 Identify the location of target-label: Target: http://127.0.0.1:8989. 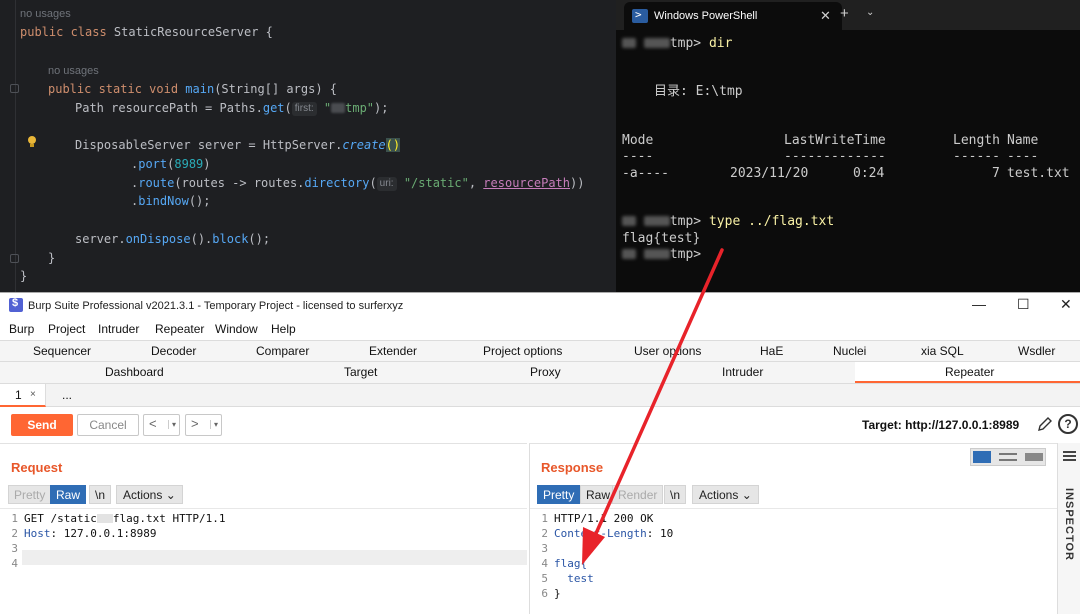
(940, 425).